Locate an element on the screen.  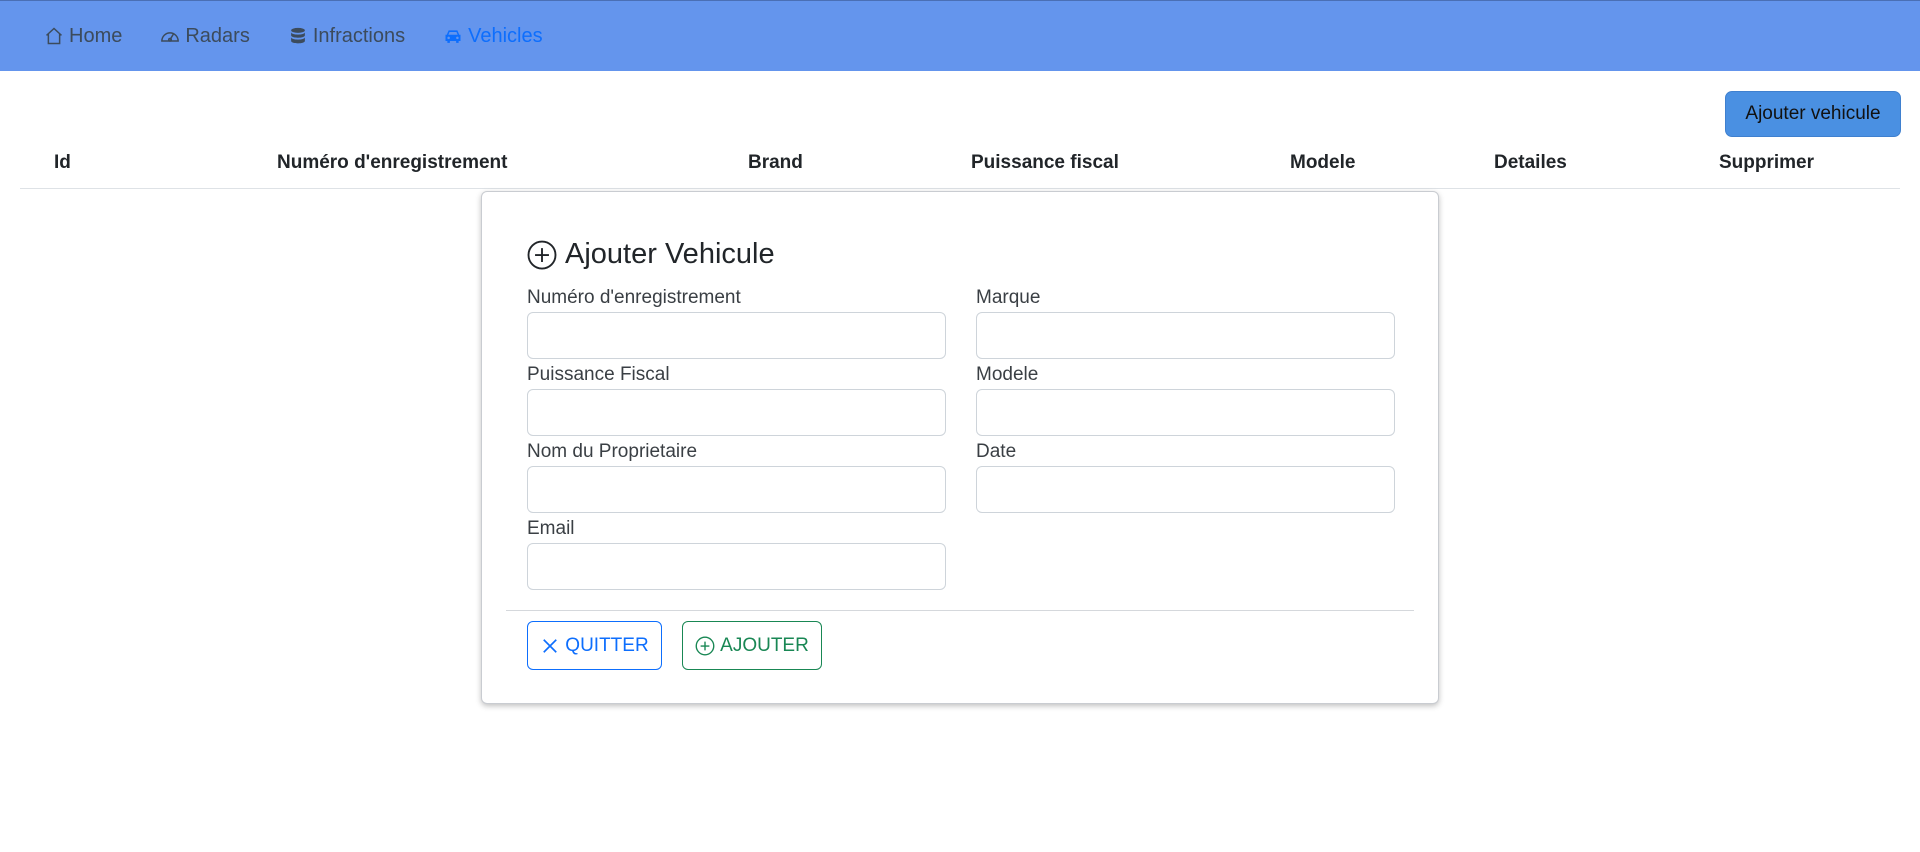
registration-label: Numéro d'enregistrement is located at coordinates (634, 297).